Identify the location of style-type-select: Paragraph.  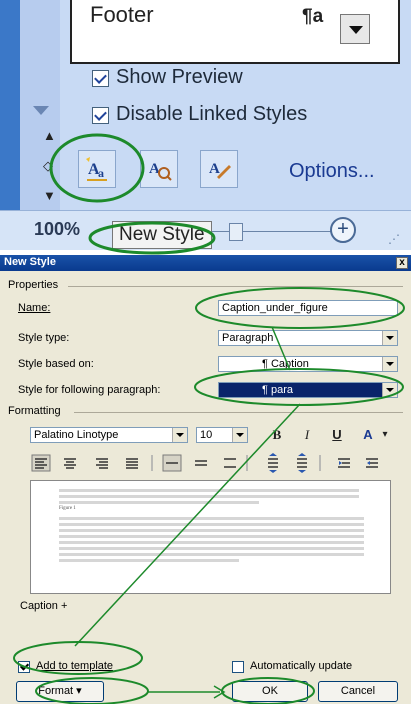
(308, 338).